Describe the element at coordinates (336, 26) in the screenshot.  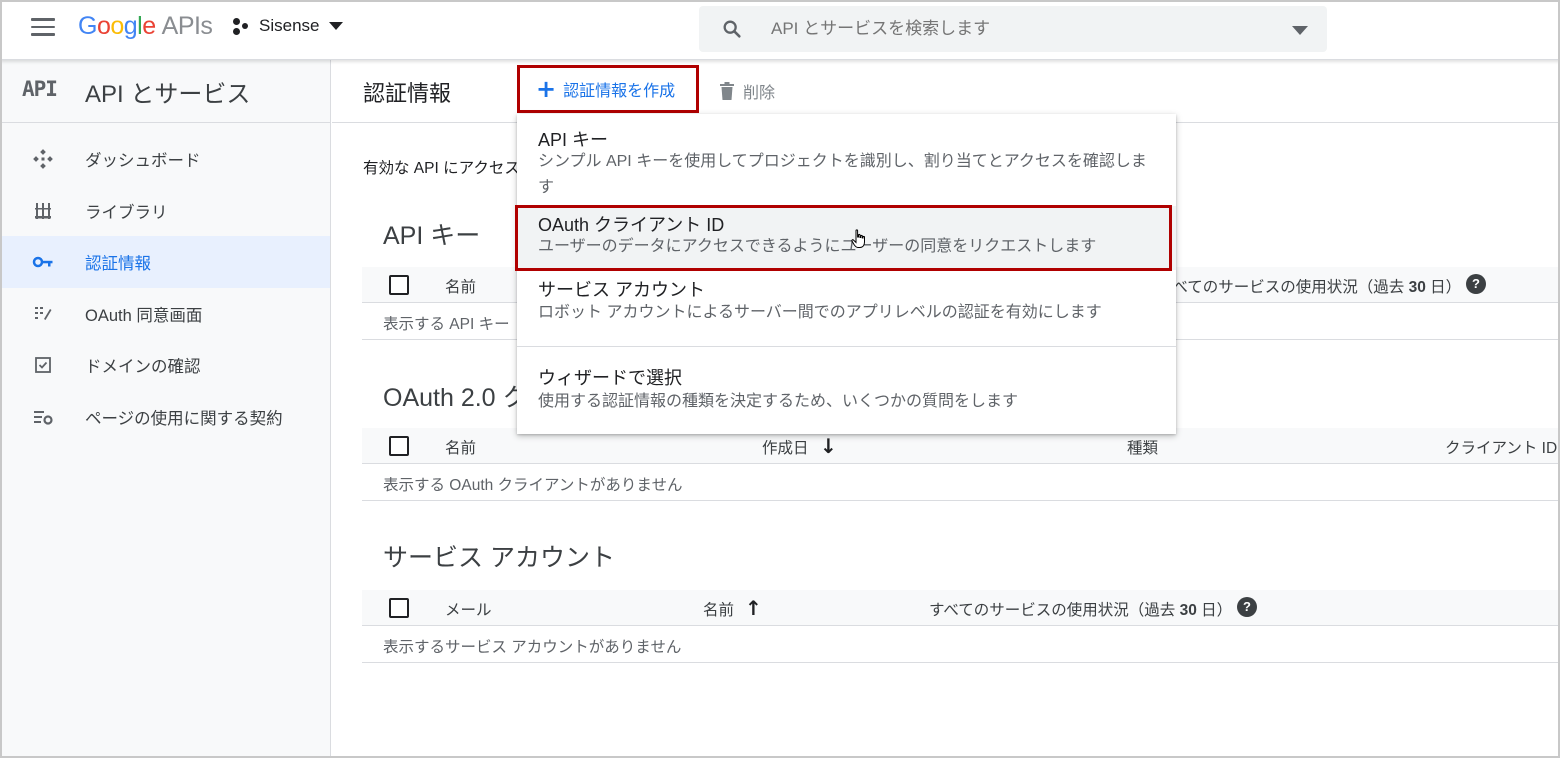
I see `chevron-down-icon` at that location.